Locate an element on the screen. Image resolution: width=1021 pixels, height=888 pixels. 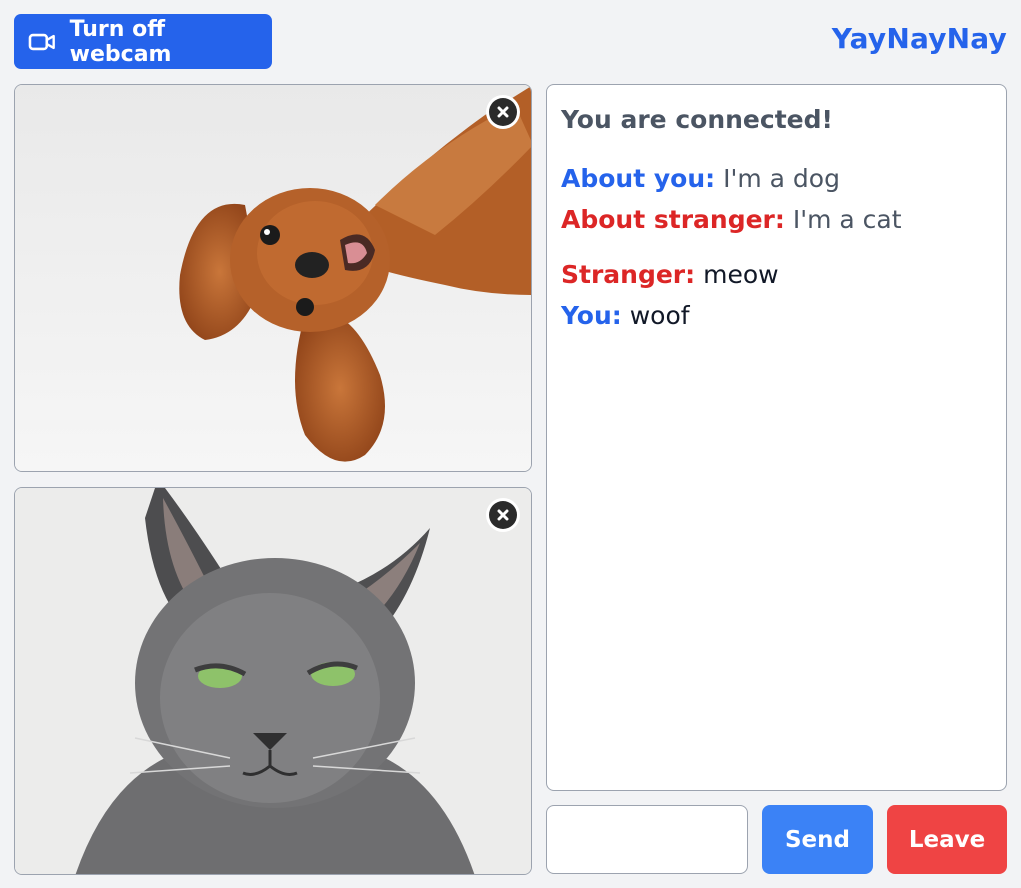
send-button: Send is located at coordinates (817, 839).